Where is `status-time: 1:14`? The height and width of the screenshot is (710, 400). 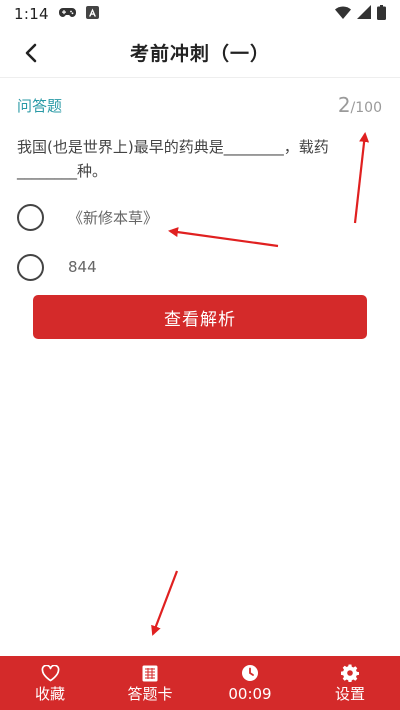 status-time: 1:14 is located at coordinates (31, 14).